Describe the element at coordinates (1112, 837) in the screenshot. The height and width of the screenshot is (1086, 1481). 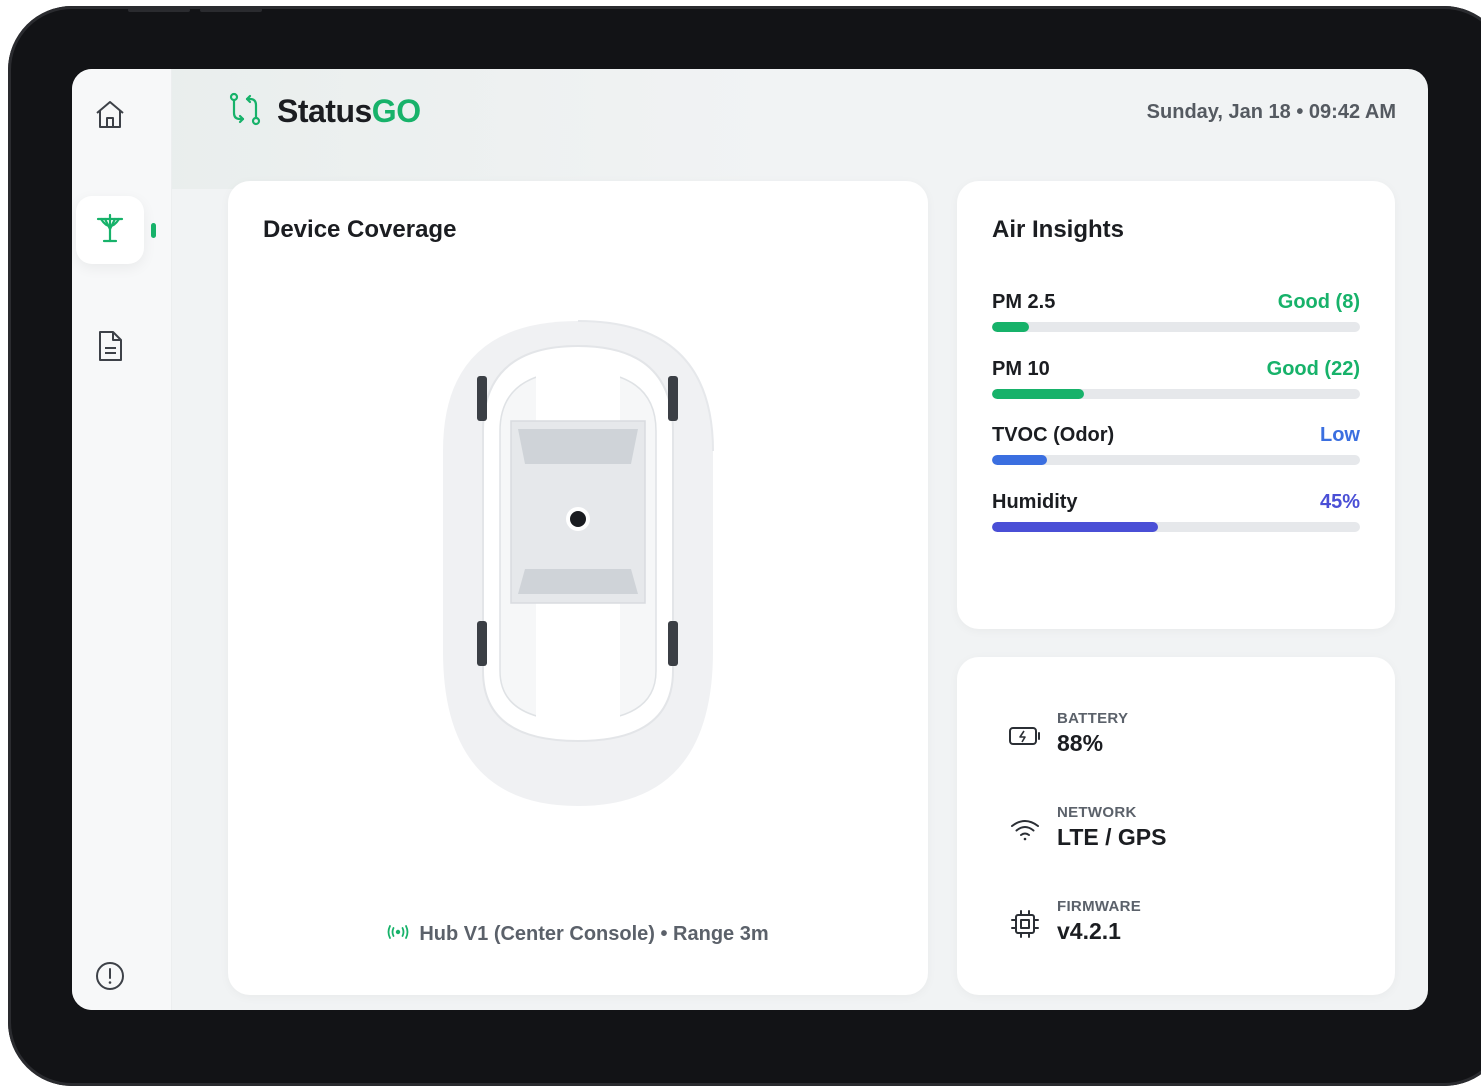
I see `stat-value: LTE / GPS` at that location.